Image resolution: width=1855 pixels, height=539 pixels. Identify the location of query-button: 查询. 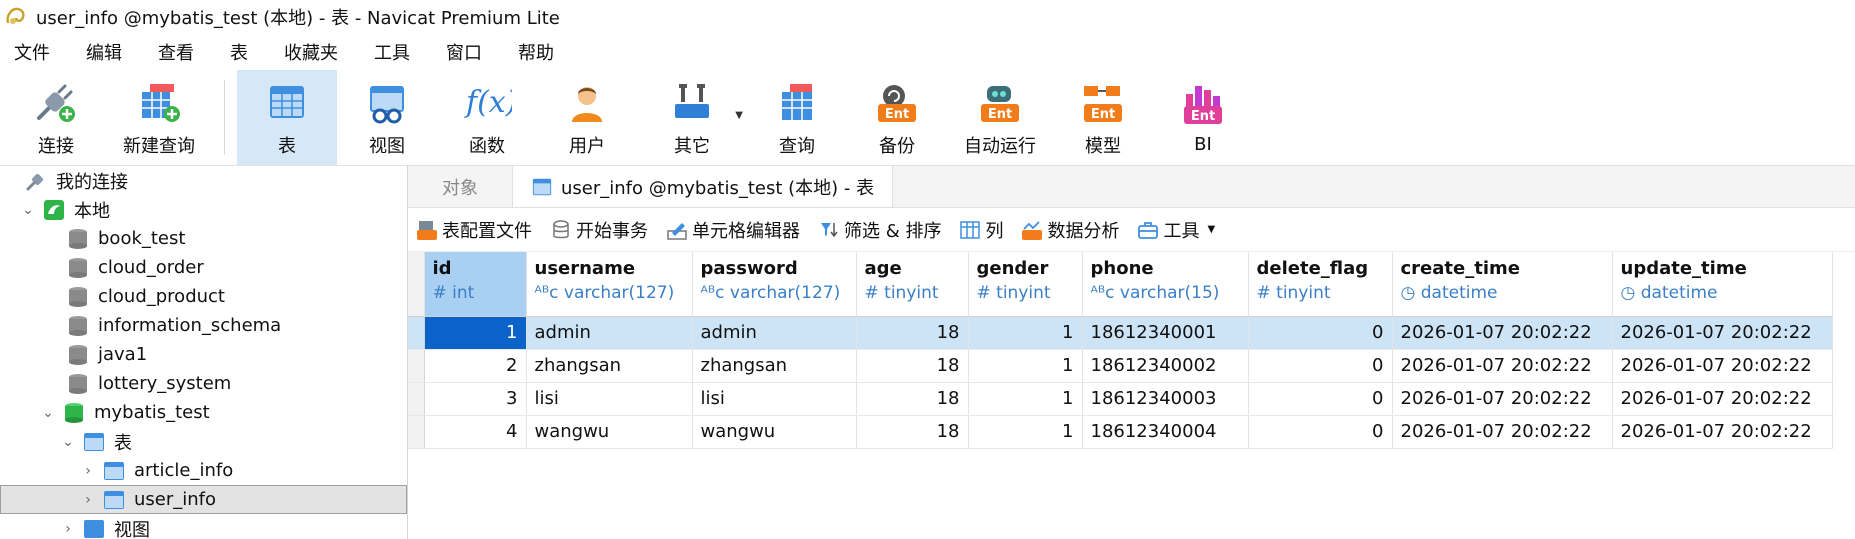
(797, 117).